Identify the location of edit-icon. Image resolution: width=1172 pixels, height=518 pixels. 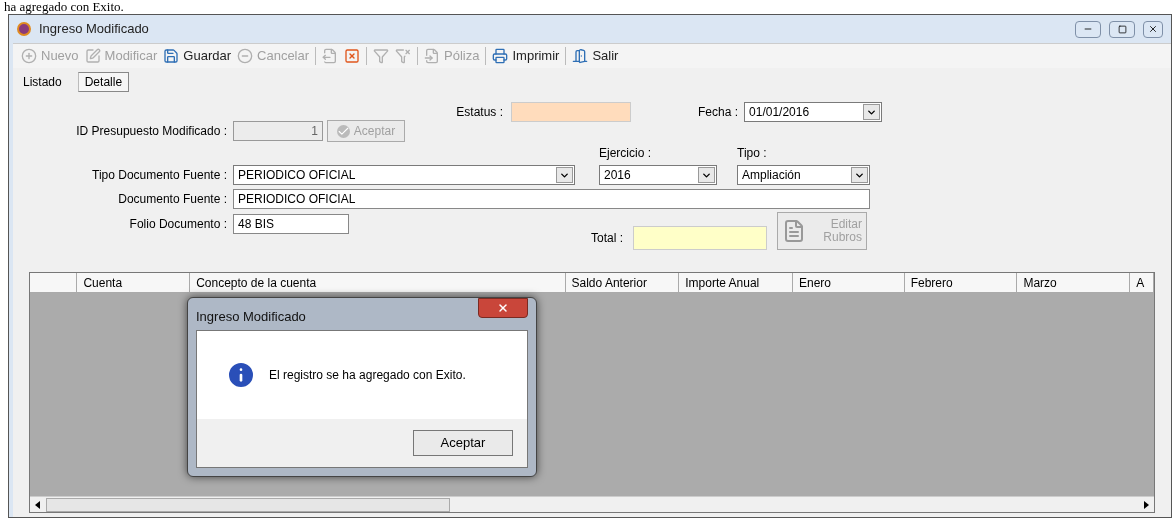
(92, 56).